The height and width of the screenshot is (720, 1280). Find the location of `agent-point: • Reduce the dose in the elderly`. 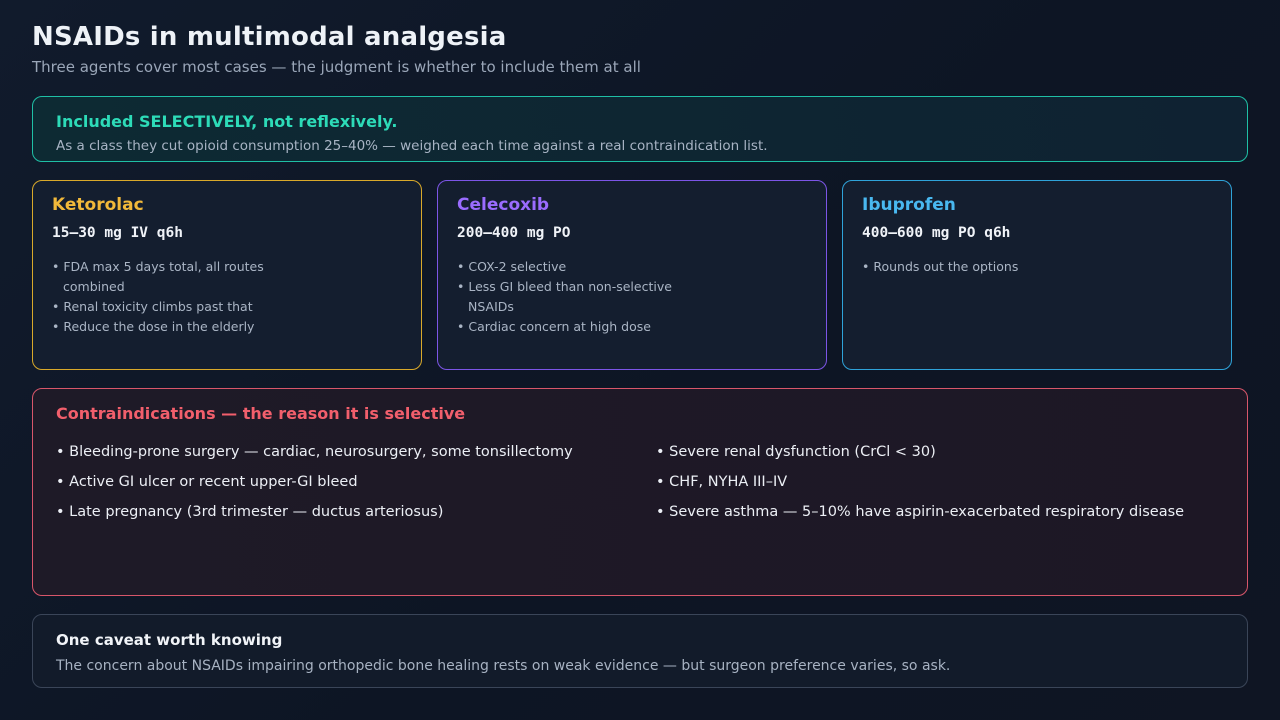

agent-point: • Reduce the dose in the elderly is located at coordinates (153, 326).